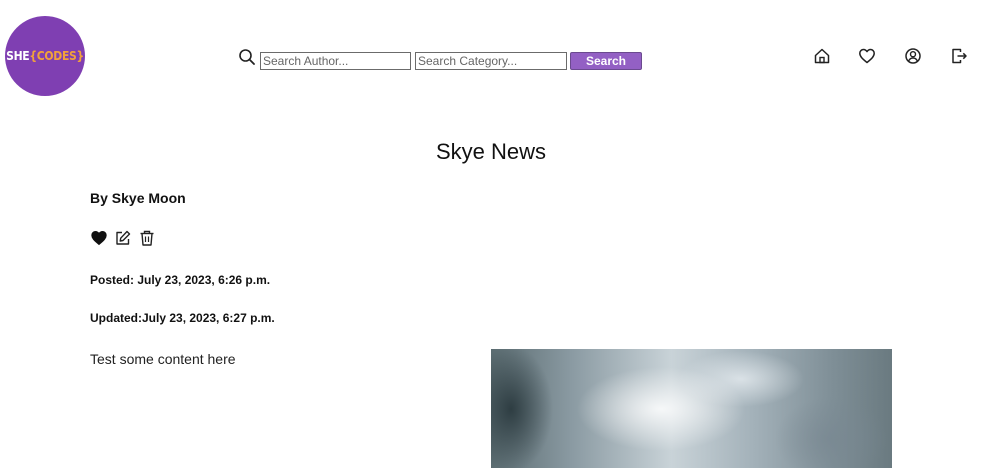 The width and height of the screenshot is (986, 468). What do you see at coordinates (163, 359) in the screenshot?
I see `post-content: Test some content here` at bounding box center [163, 359].